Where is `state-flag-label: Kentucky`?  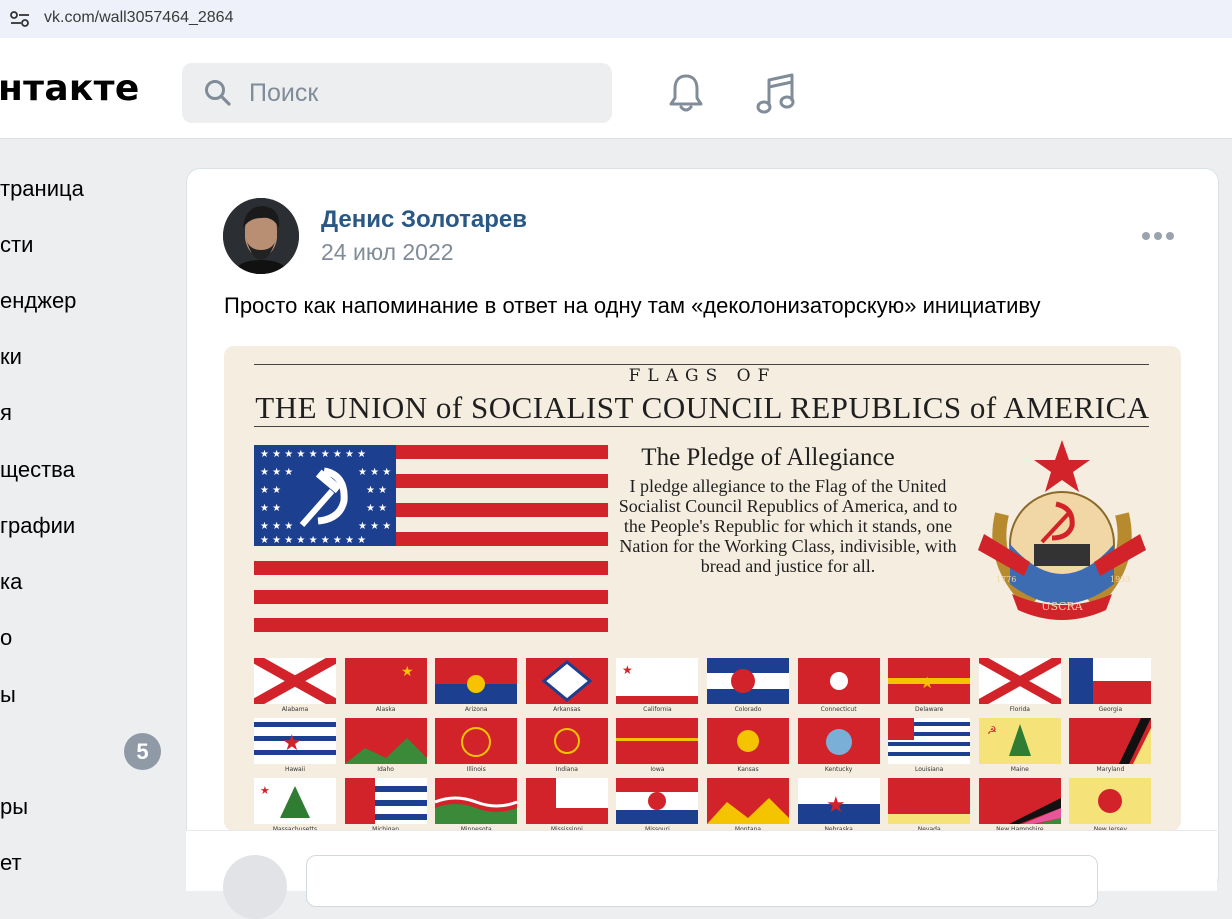
state-flag-label: Kentucky is located at coordinates (838, 769).